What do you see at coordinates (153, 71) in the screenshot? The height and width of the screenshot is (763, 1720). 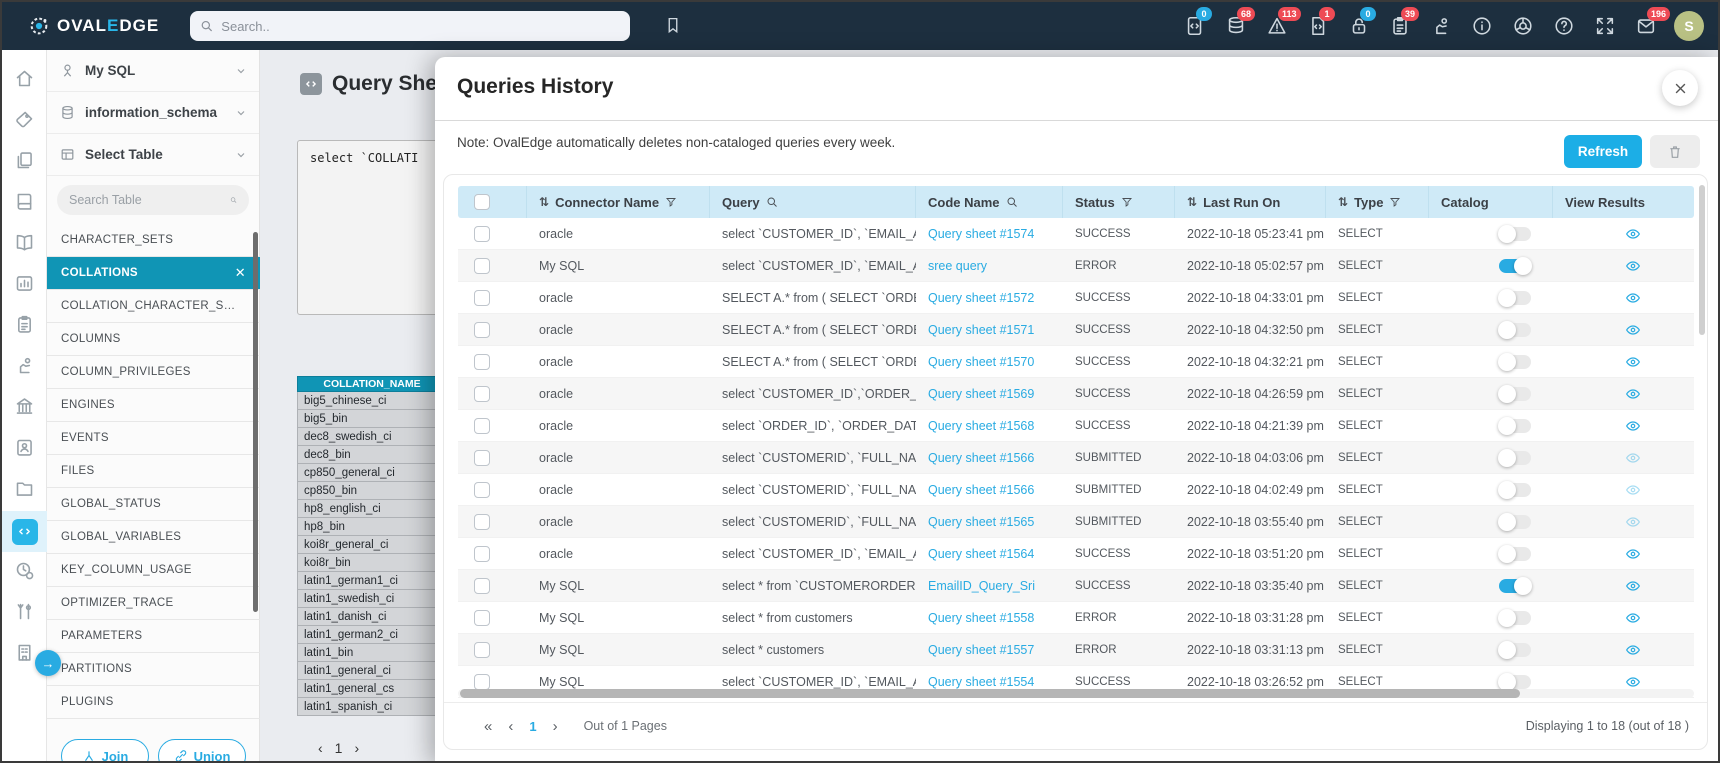 I see `connection-selector: My SQL` at bounding box center [153, 71].